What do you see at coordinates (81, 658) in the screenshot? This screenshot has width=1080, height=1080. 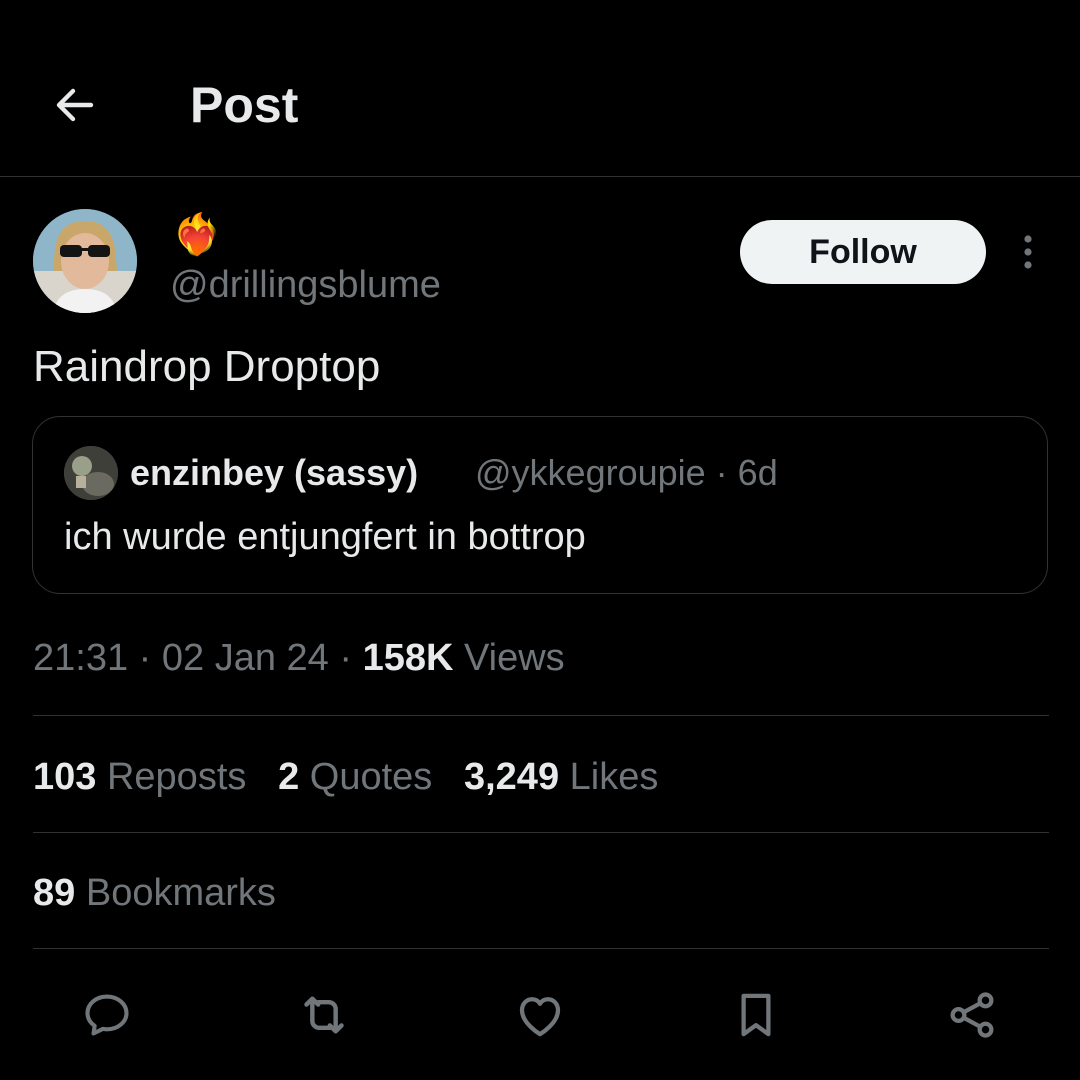 I see `post-time: 21:31` at bounding box center [81, 658].